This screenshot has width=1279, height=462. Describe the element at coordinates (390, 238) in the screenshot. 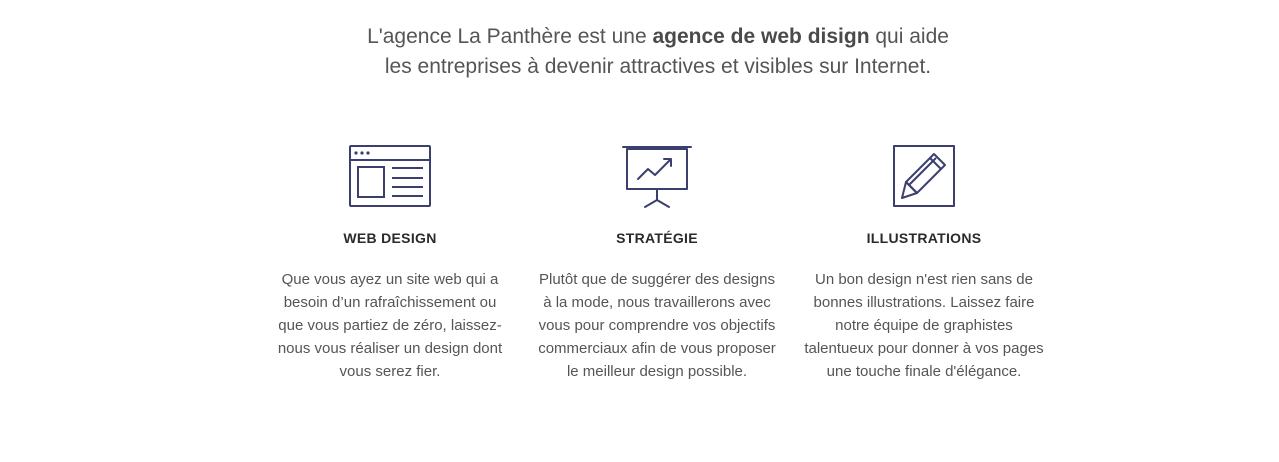

I see `feature-title: WEB DESIGN` at that location.